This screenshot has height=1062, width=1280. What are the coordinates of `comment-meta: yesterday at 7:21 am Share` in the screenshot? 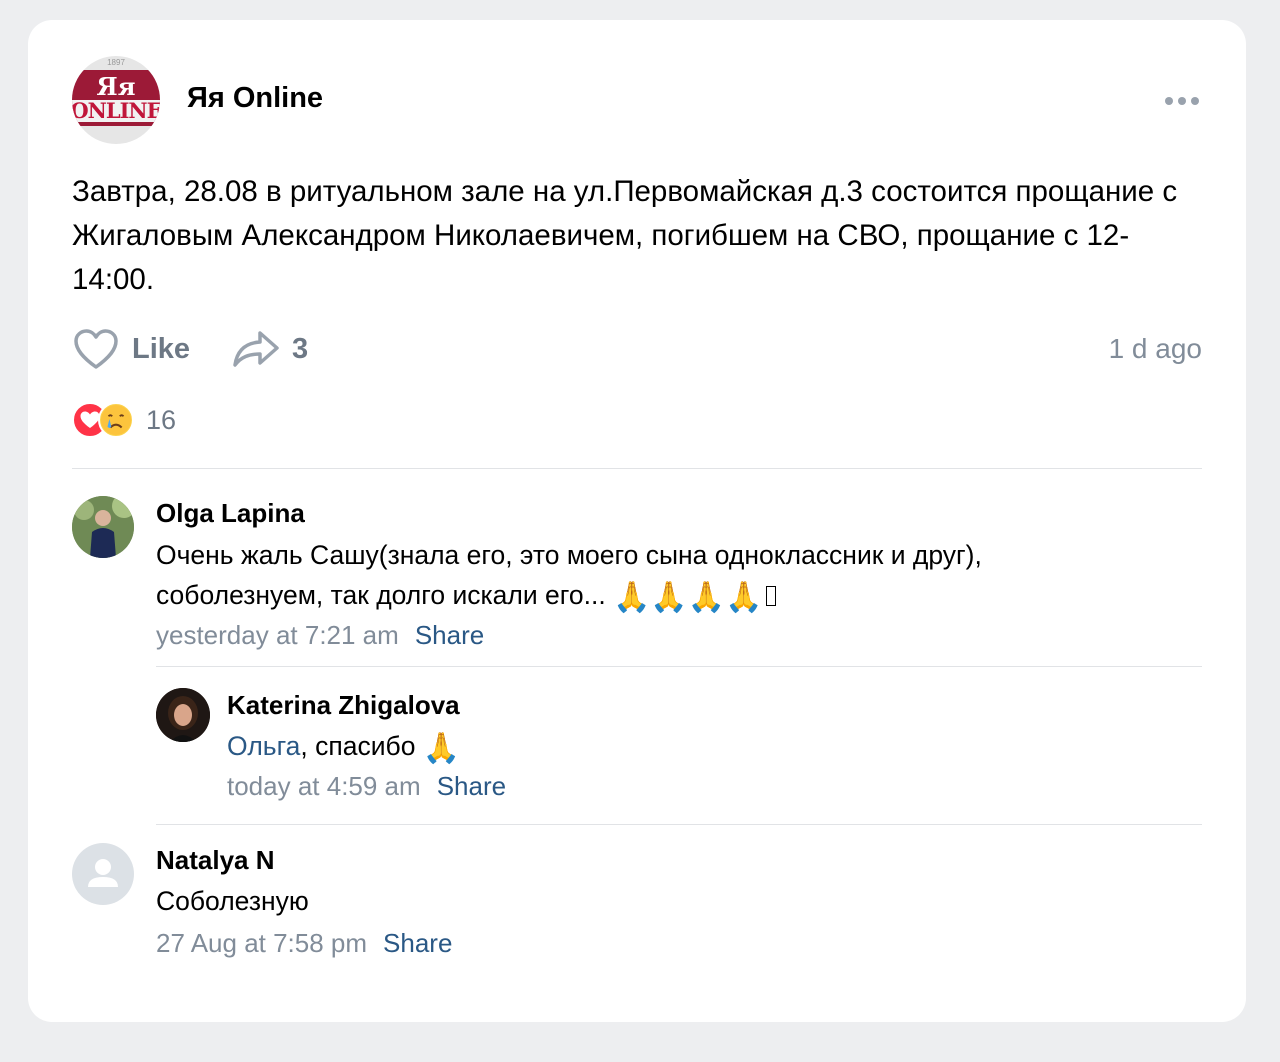 It's located at (320, 635).